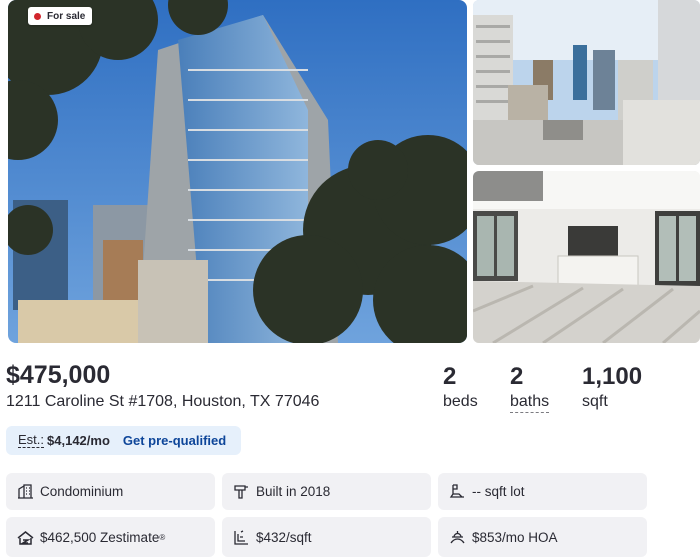 The image size is (700, 559). Describe the element at coordinates (82, 491) in the screenshot. I see `fact-home-type-text: Condominium` at that location.